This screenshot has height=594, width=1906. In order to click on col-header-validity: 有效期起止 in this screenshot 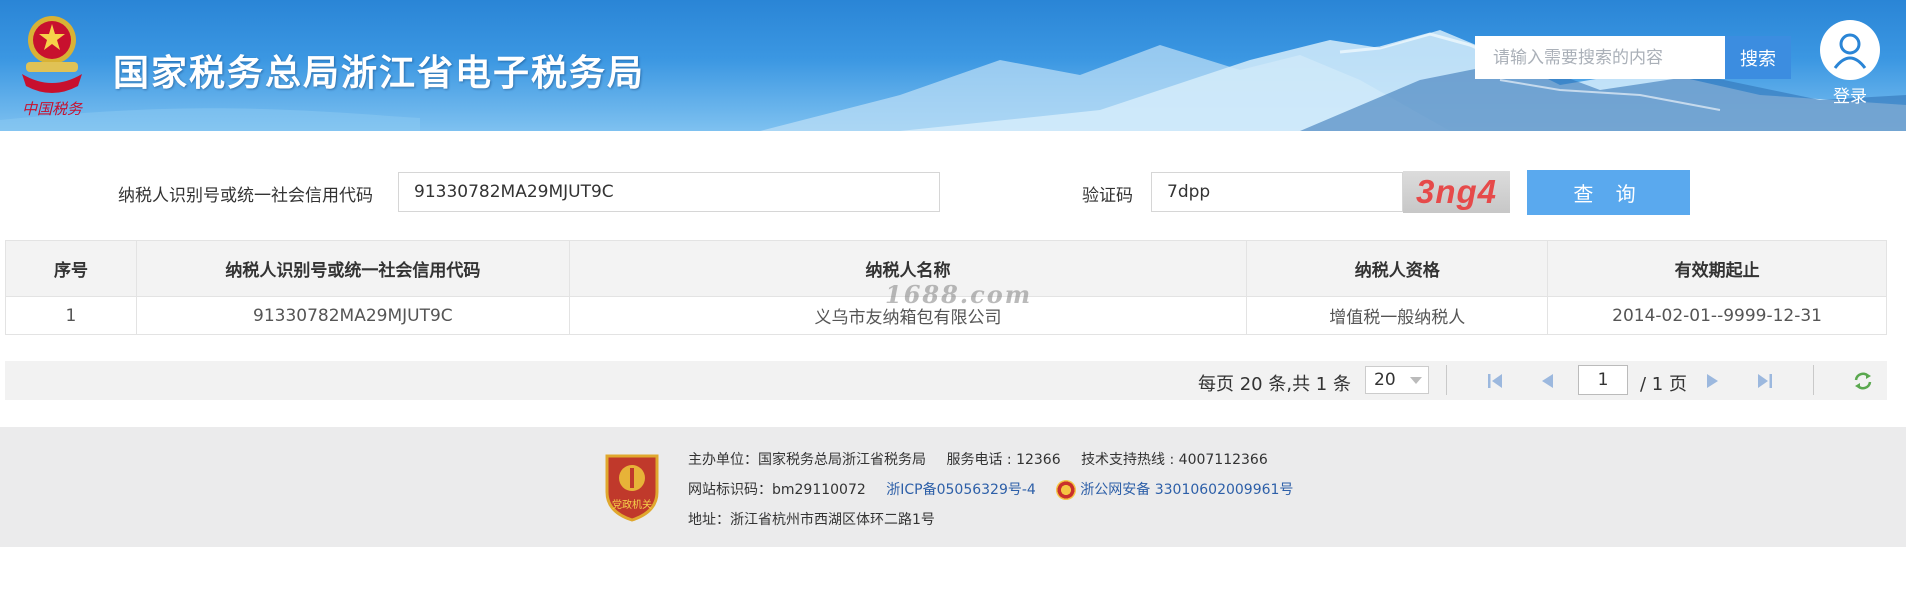, I will do `click(1717, 268)`.